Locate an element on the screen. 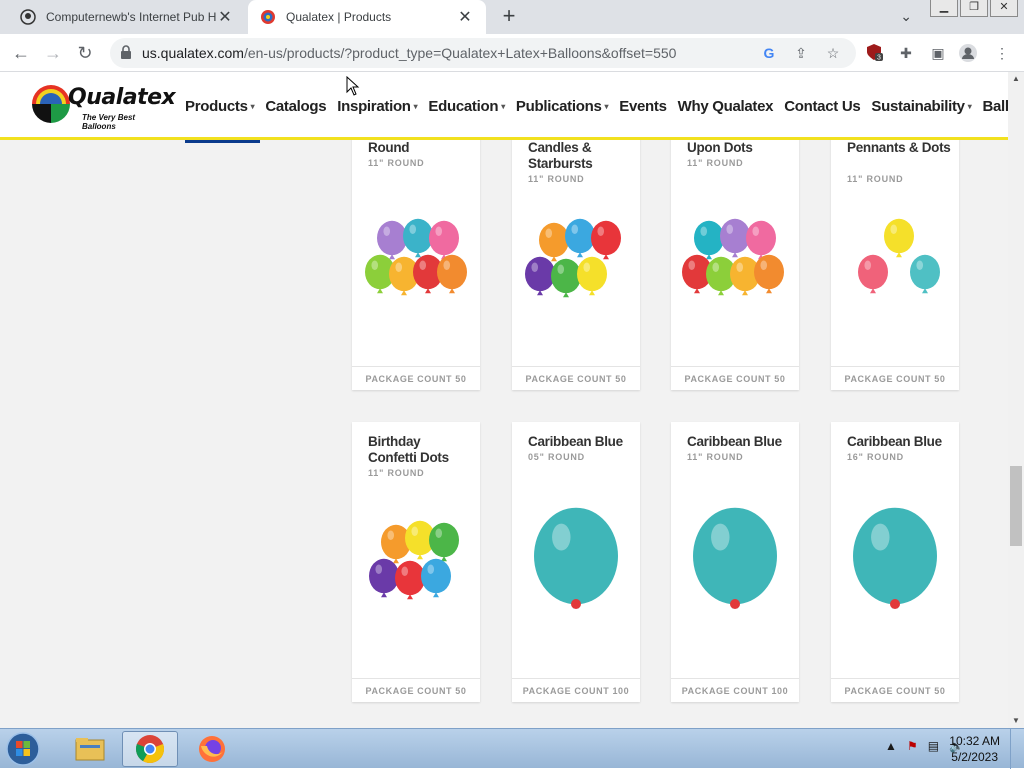  forward-arrow-icon: → is located at coordinates (53, 53).